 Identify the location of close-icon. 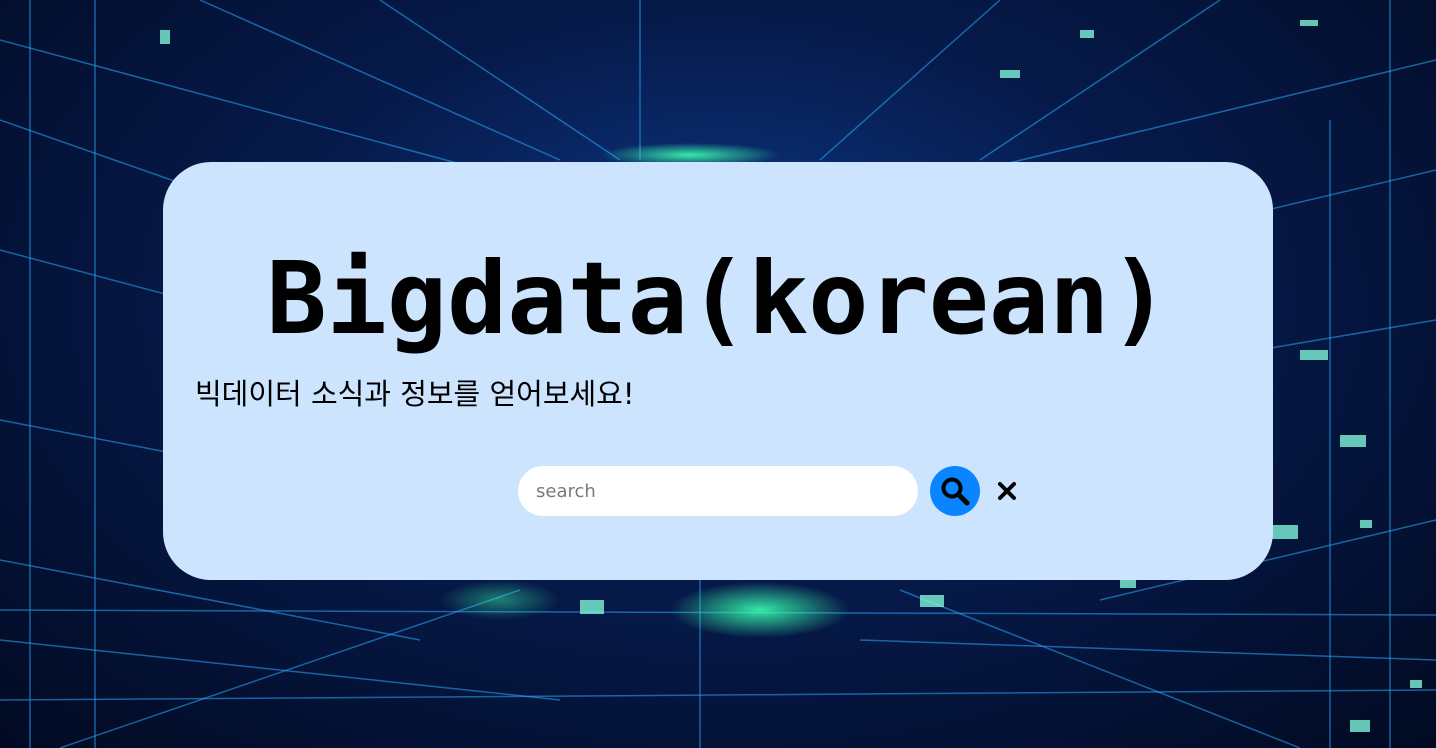
(1007, 491).